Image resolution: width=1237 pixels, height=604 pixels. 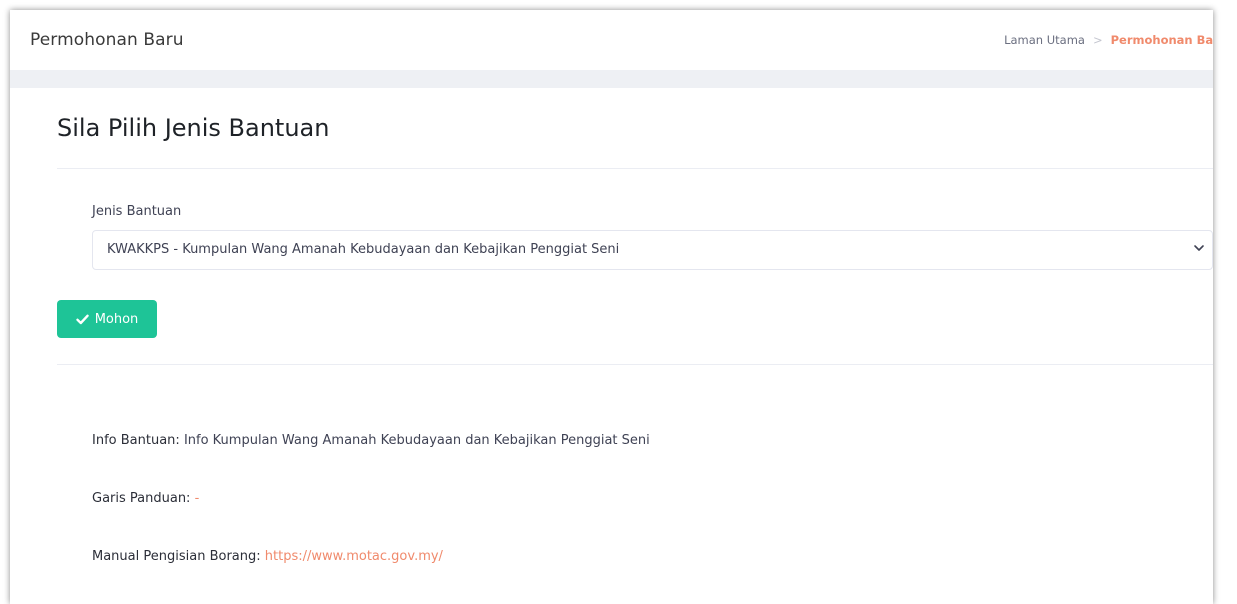 What do you see at coordinates (116, 319) in the screenshot?
I see `mohon-button-label: Mohon` at bounding box center [116, 319].